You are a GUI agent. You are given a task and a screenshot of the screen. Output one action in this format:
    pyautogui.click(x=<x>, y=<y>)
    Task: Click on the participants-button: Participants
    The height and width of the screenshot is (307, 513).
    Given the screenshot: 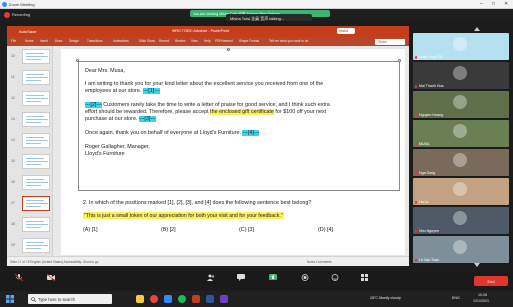 What is the action you would take?
    pyautogui.click(x=211, y=284)
    